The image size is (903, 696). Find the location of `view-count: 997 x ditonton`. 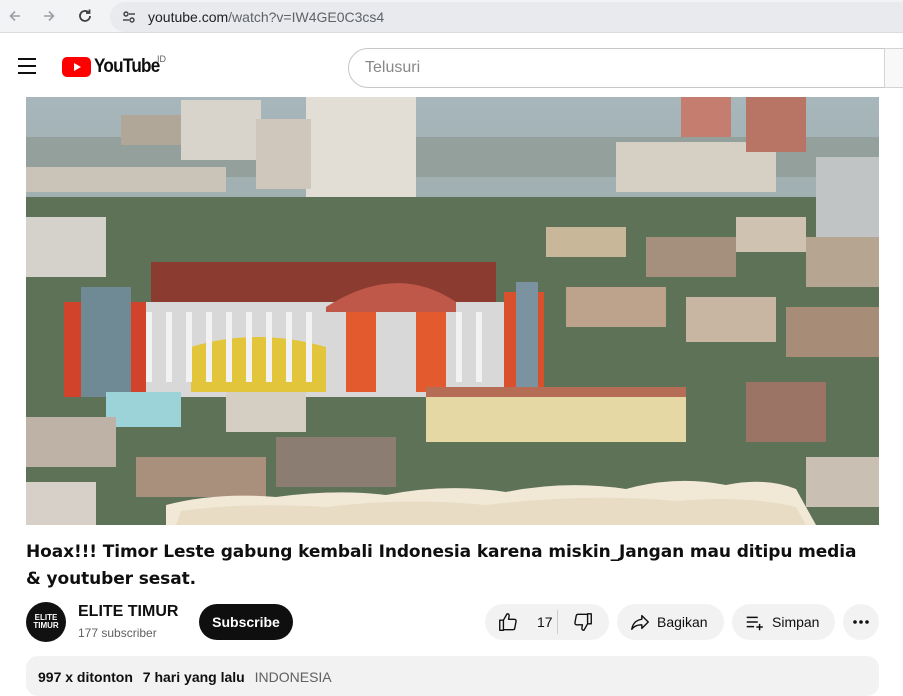

view-count: 997 x ditonton is located at coordinates (85, 677).